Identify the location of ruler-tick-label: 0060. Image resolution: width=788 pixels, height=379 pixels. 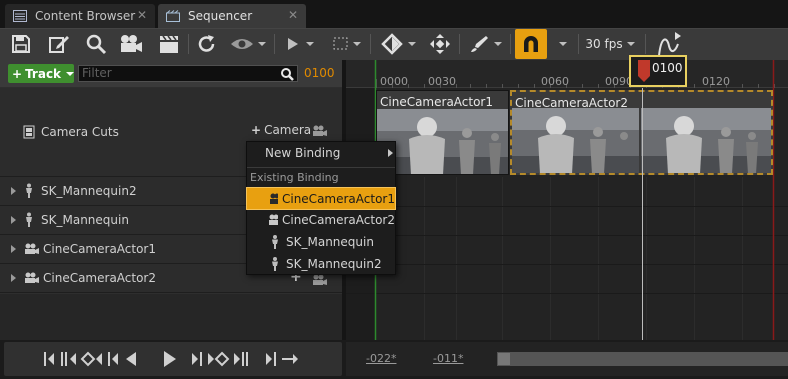
(555, 81).